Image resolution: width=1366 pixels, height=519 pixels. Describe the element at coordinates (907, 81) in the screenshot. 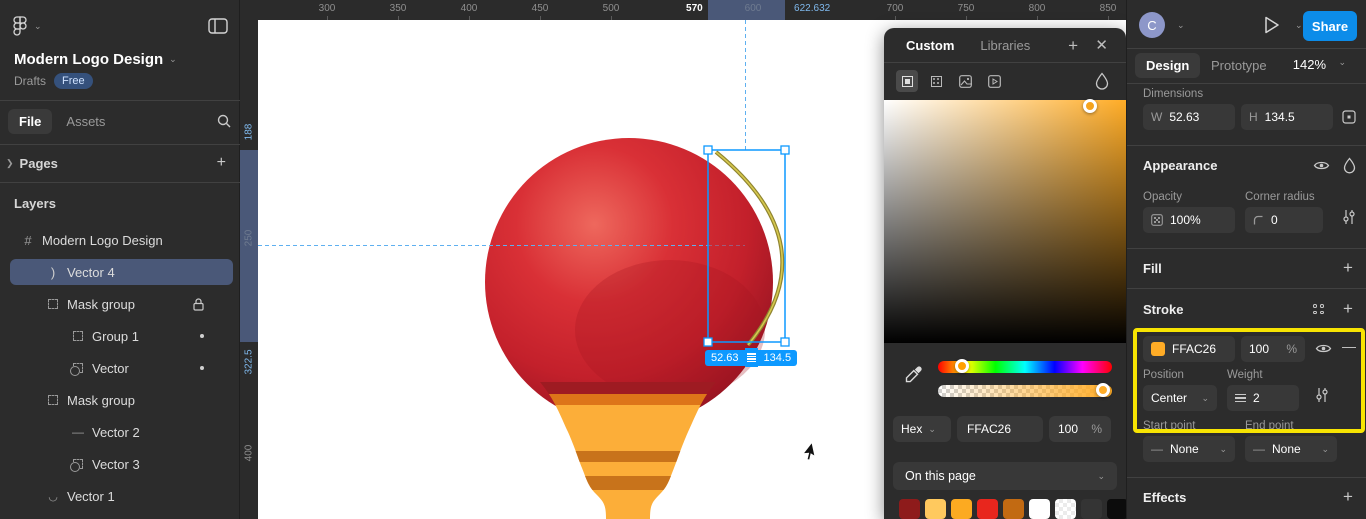

I see `solid-fill-icon` at that location.